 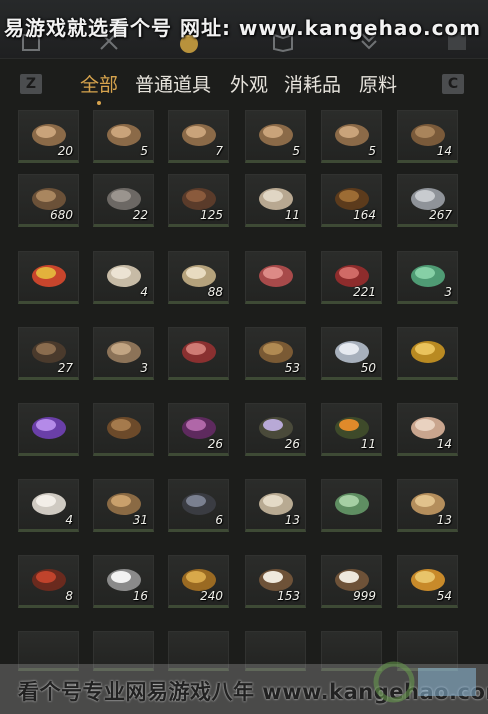 What do you see at coordinates (48, 353) in the screenshot?
I see `inventory-slot: 27` at bounding box center [48, 353].